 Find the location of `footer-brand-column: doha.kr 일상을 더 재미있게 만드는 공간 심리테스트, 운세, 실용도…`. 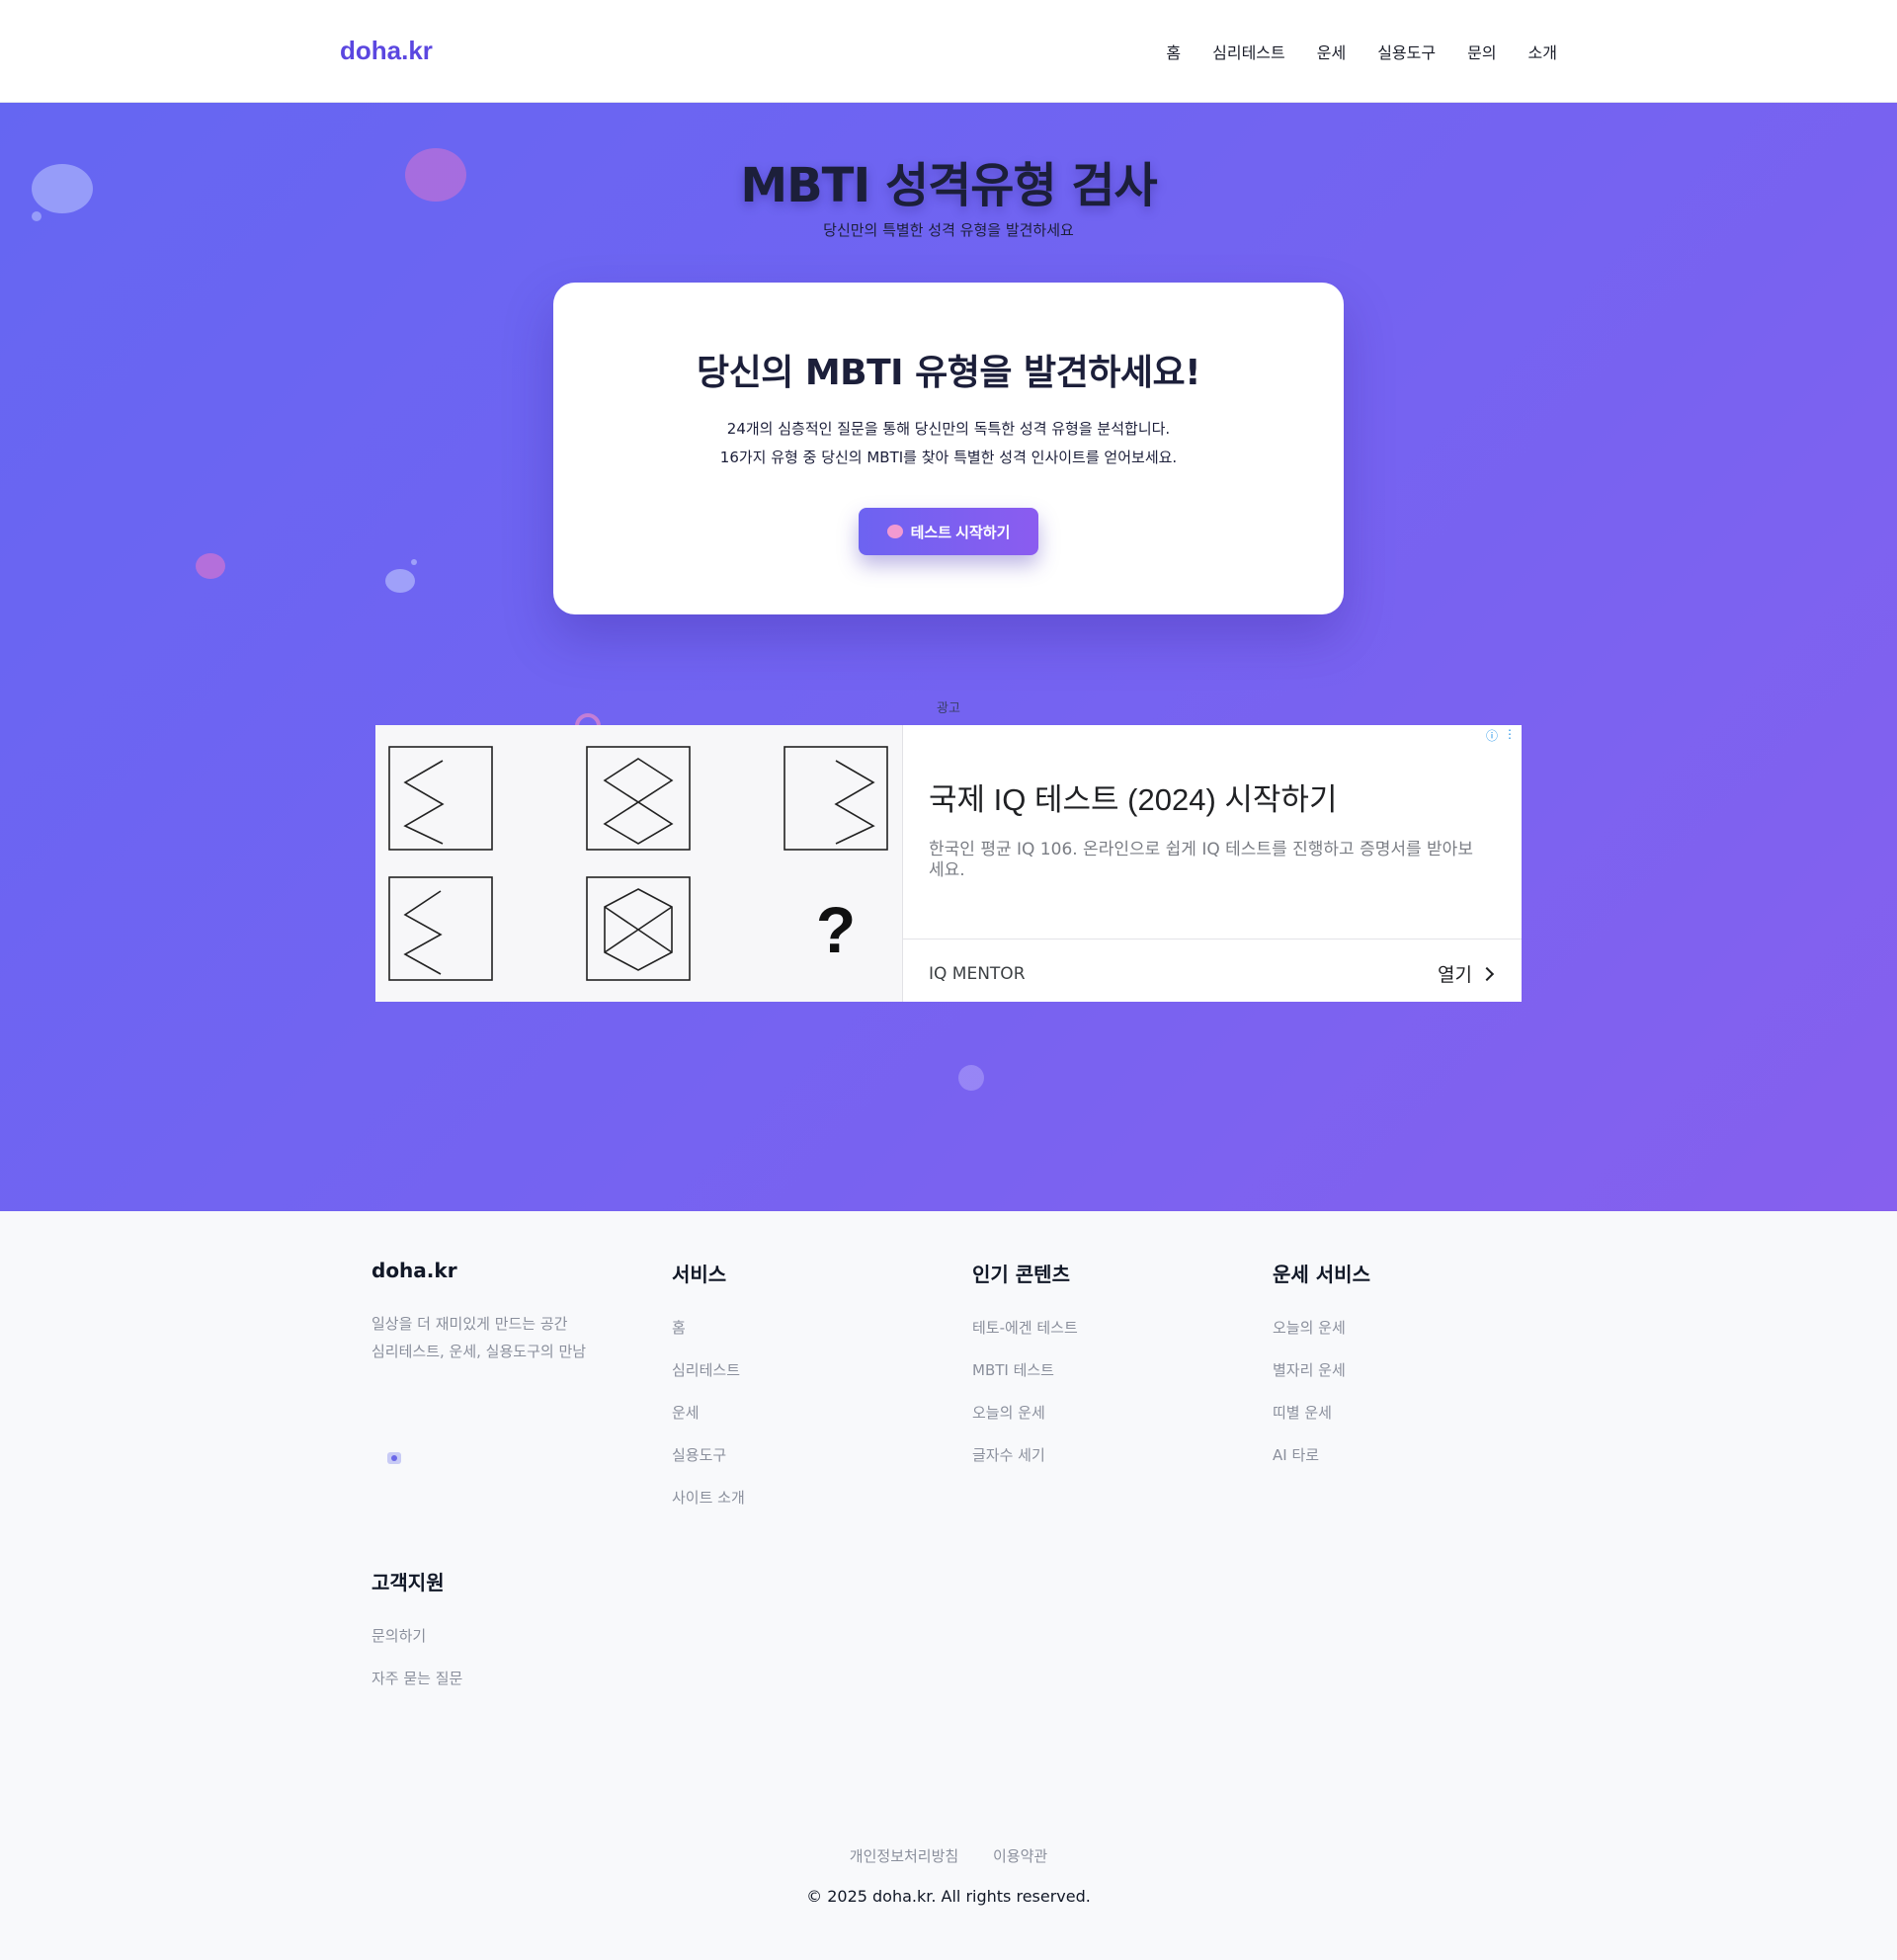

footer-brand-column: doha.kr 일상을 더 재미있게 만드는 공간 심리테스트, 운세, 실용도… is located at coordinates (509, 1361).